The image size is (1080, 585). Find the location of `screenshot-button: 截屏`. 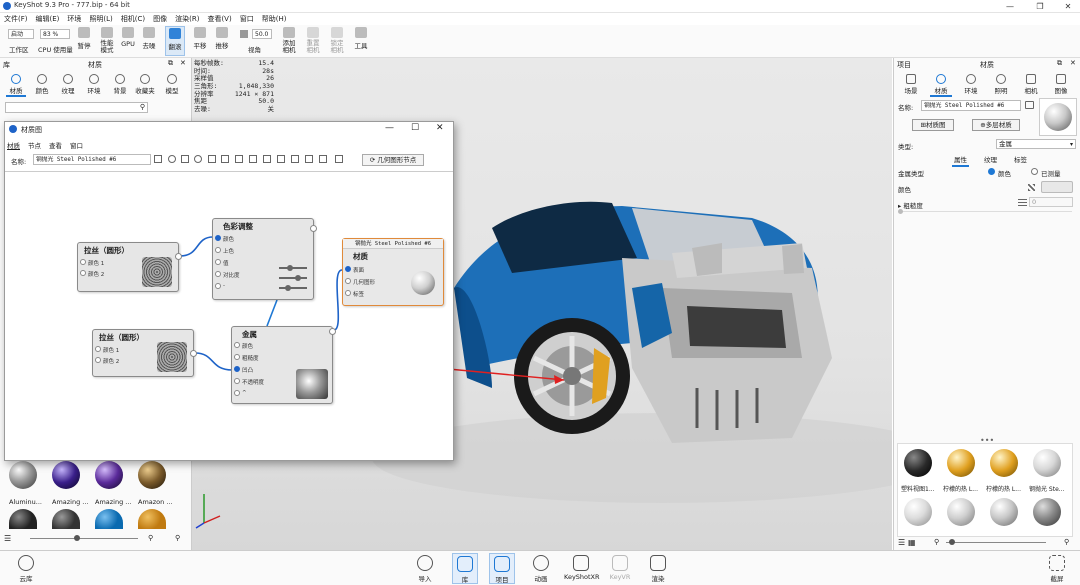

screenshot-button: 截屏 is located at coordinates (1057, 569).